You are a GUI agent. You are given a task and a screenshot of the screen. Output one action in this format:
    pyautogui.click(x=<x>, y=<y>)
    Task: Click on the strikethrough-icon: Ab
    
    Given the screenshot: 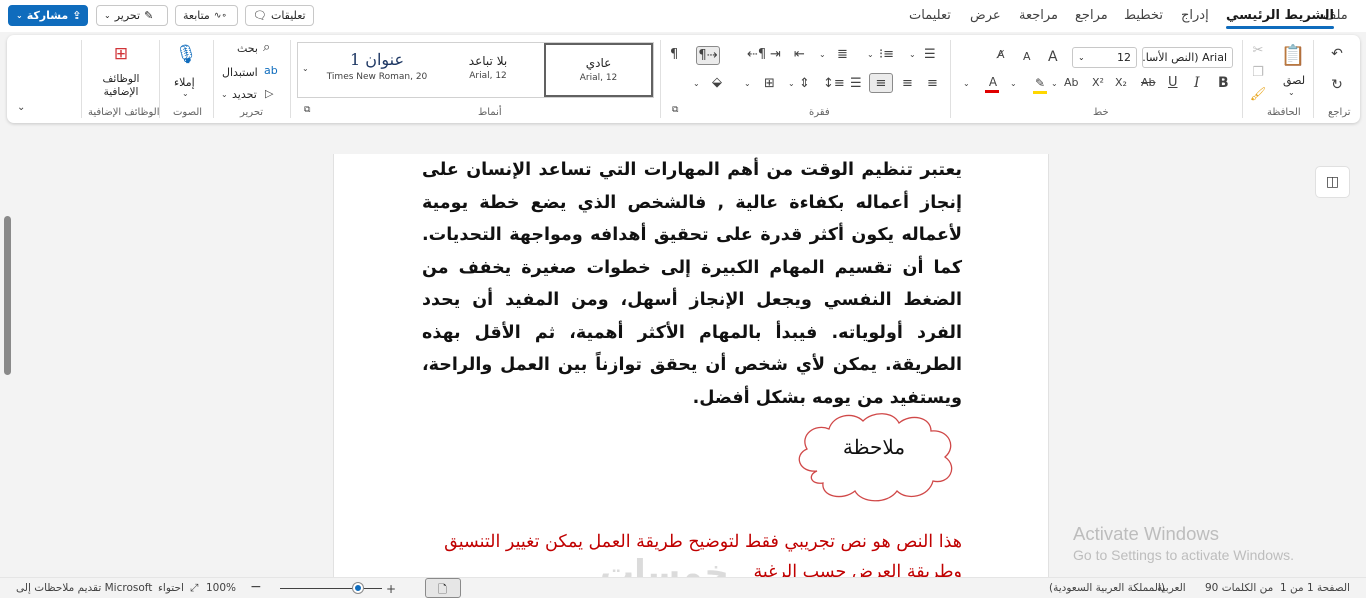 What is the action you would take?
    pyautogui.click(x=1148, y=82)
    